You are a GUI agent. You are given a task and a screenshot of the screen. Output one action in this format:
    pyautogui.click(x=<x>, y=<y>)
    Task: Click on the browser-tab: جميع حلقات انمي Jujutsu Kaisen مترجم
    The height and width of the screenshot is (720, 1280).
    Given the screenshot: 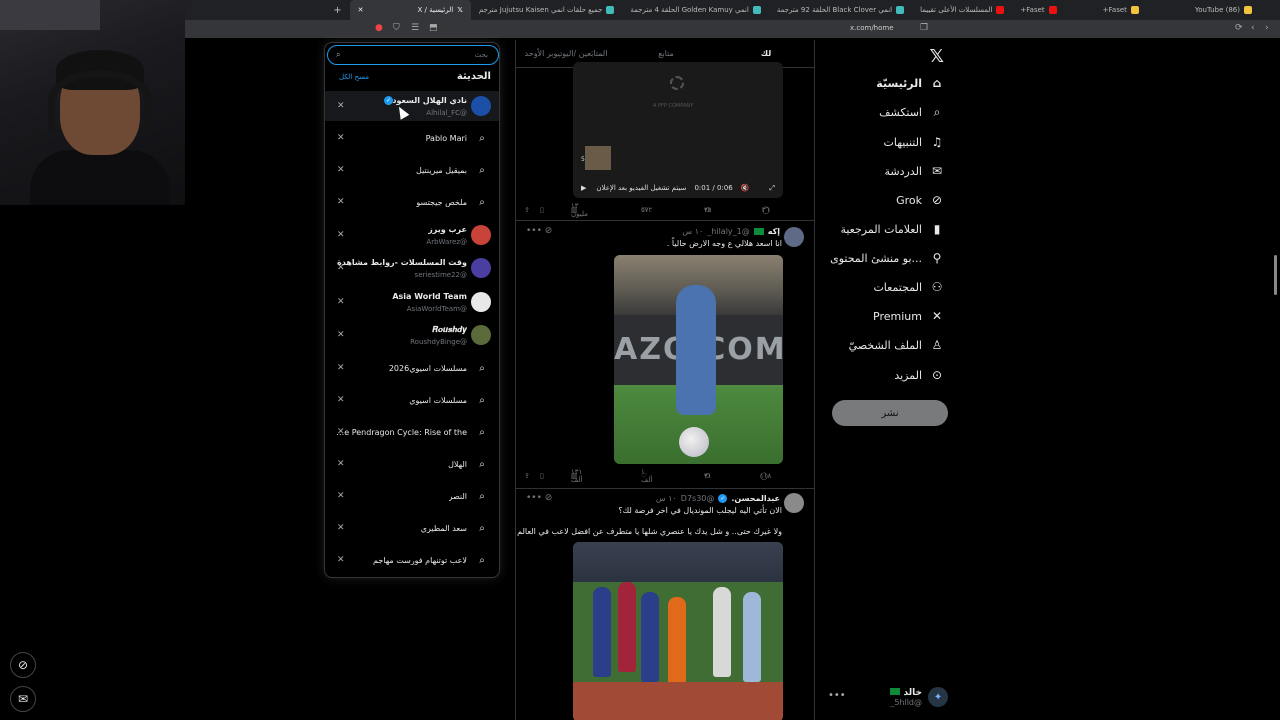 What is the action you would take?
    pyautogui.click(x=547, y=10)
    